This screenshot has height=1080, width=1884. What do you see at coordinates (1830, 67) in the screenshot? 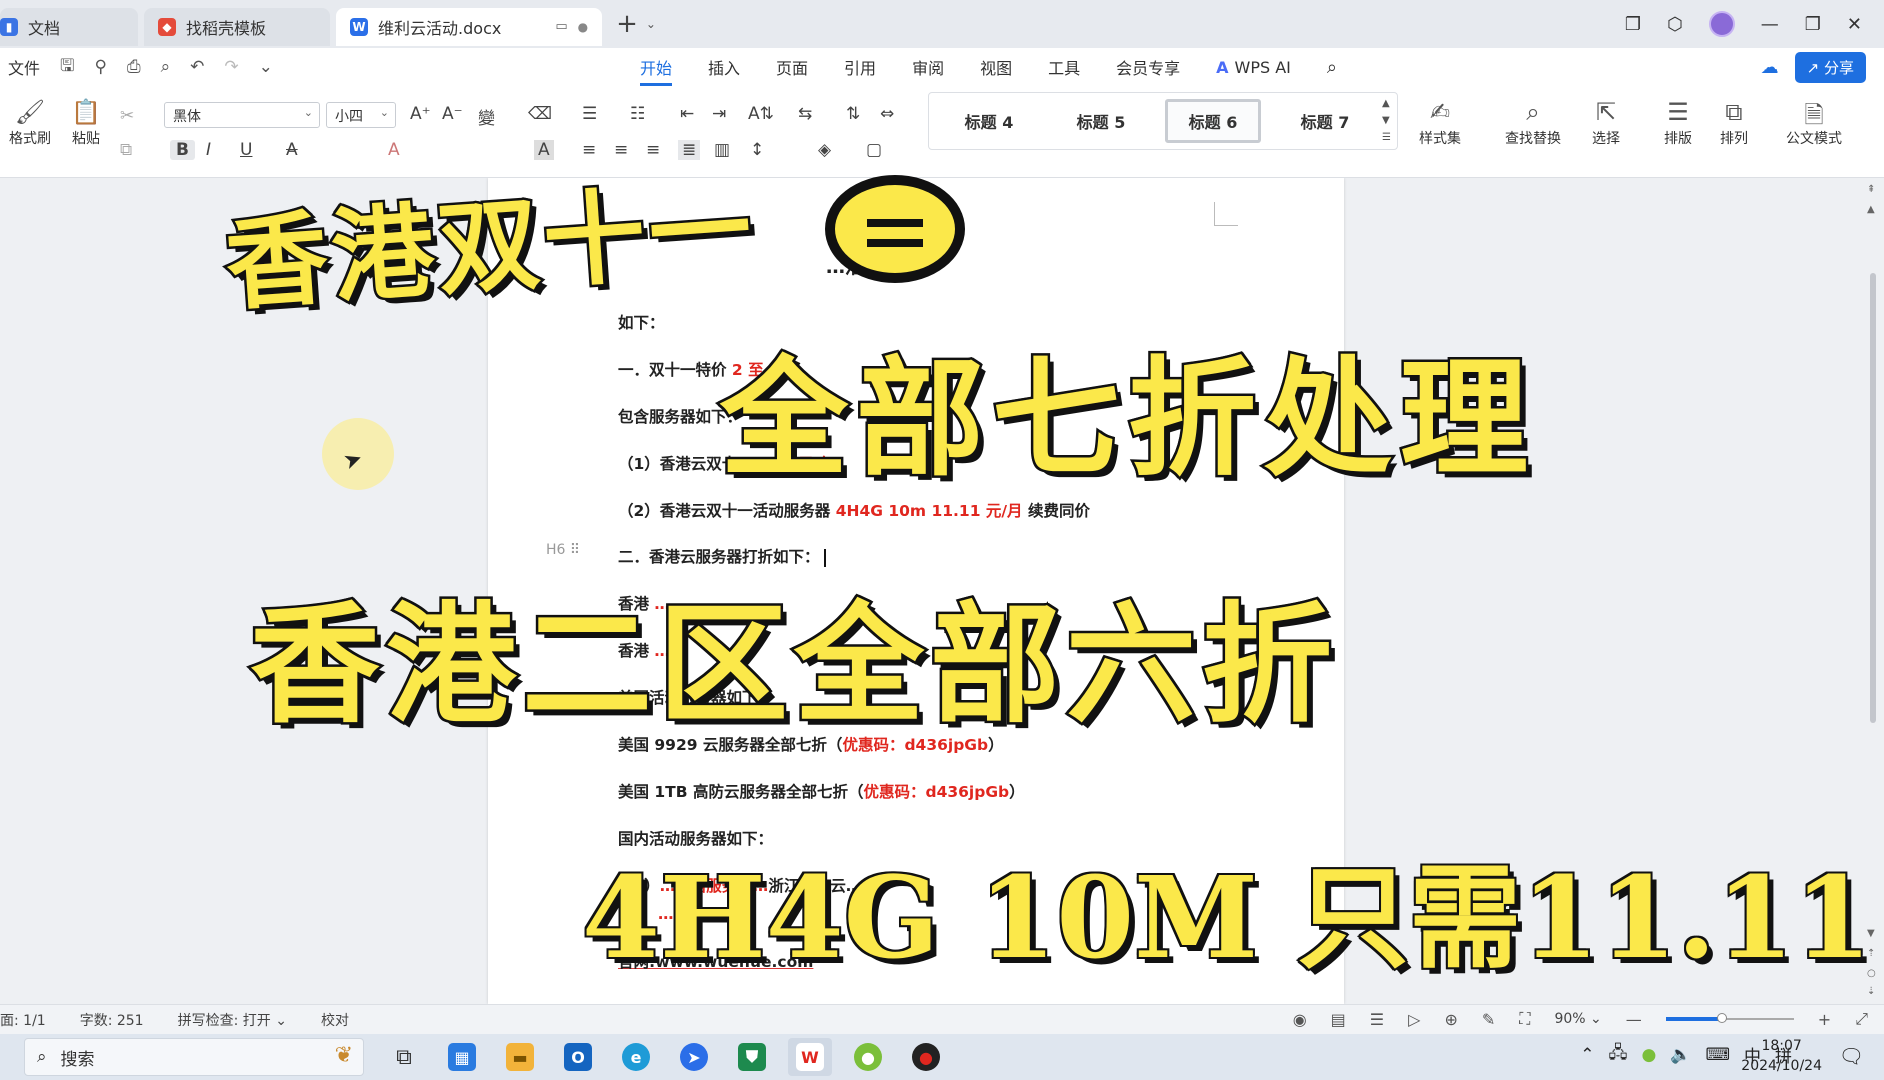
I see `share-button: ↗ 分享` at bounding box center [1830, 67].